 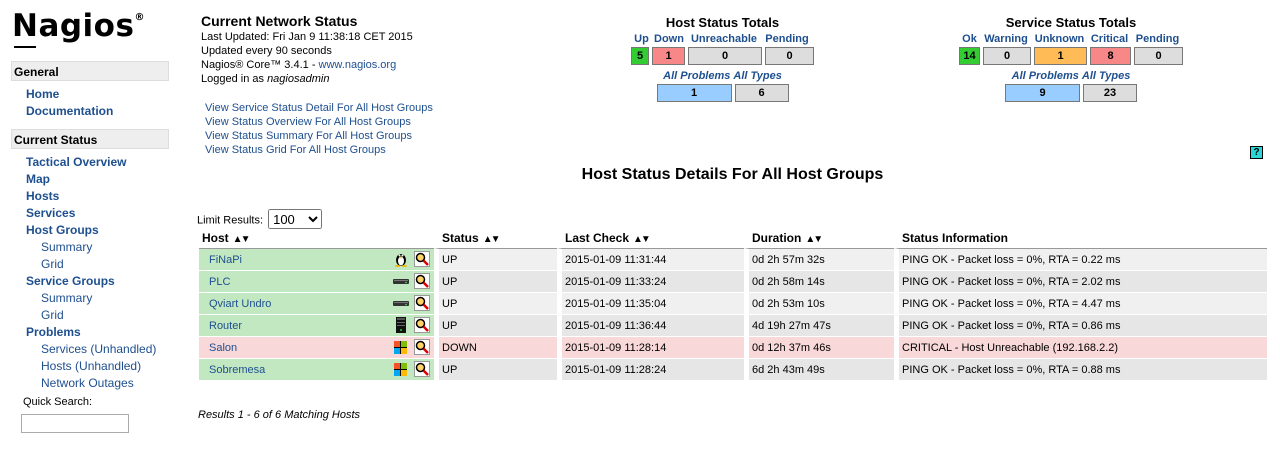 I want to click on service-pending-count: 0, so click(x=1158, y=56).